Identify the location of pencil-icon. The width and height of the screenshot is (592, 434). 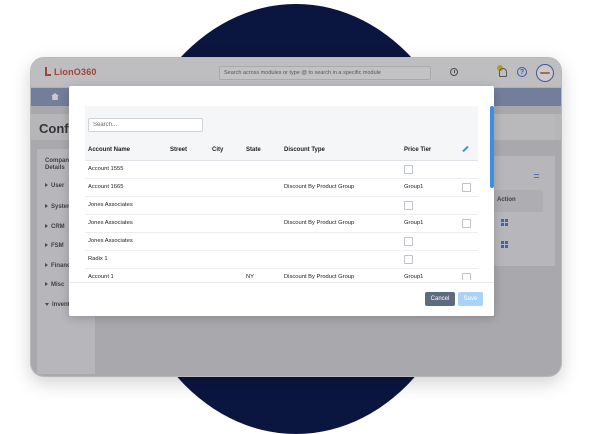
(465, 148).